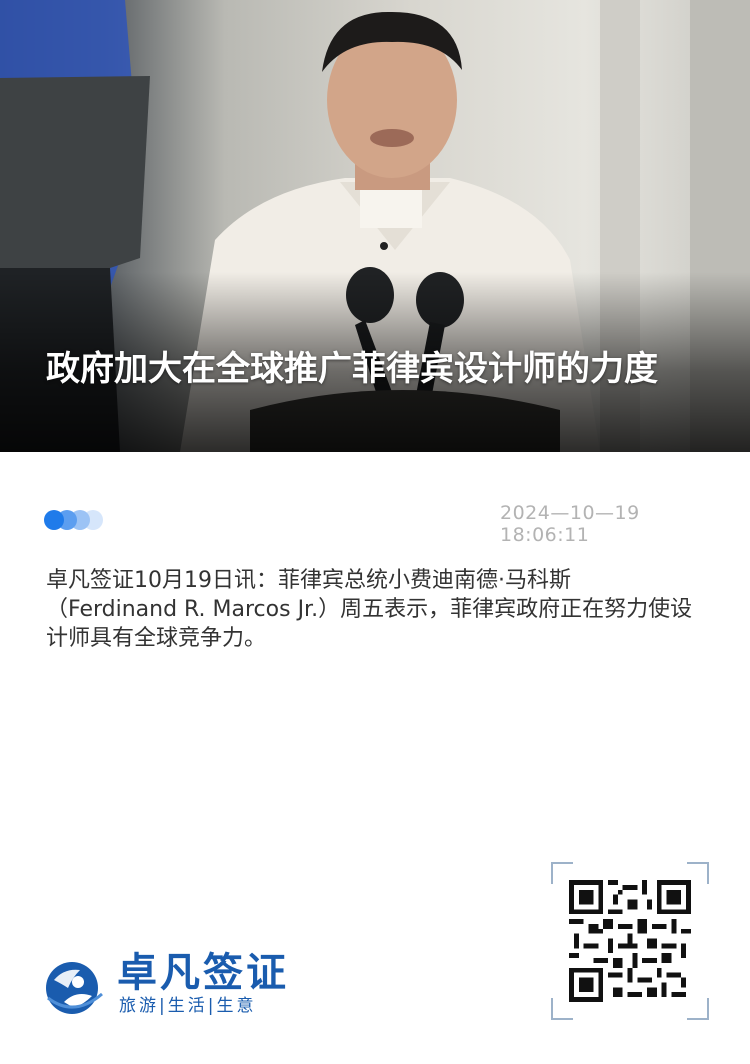  What do you see at coordinates (74, 521) in the screenshot?
I see `dots-indicator-icon` at bounding box center [74, 521].